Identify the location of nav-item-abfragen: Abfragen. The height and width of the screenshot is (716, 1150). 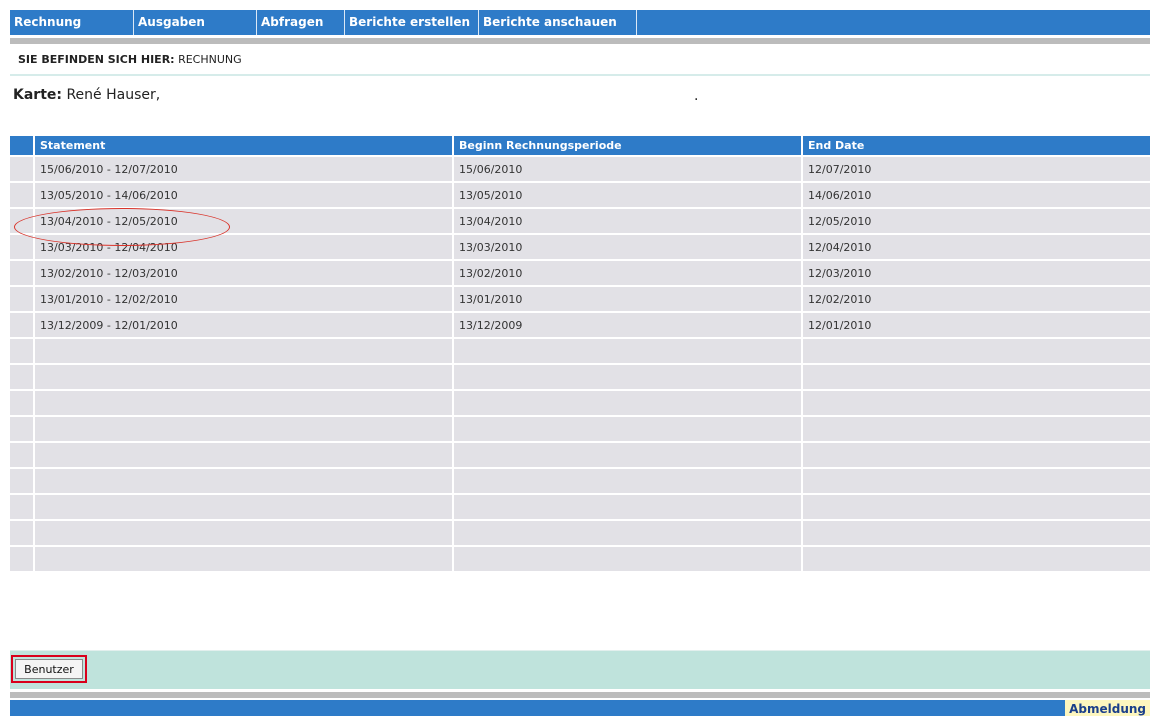
(301, 22).